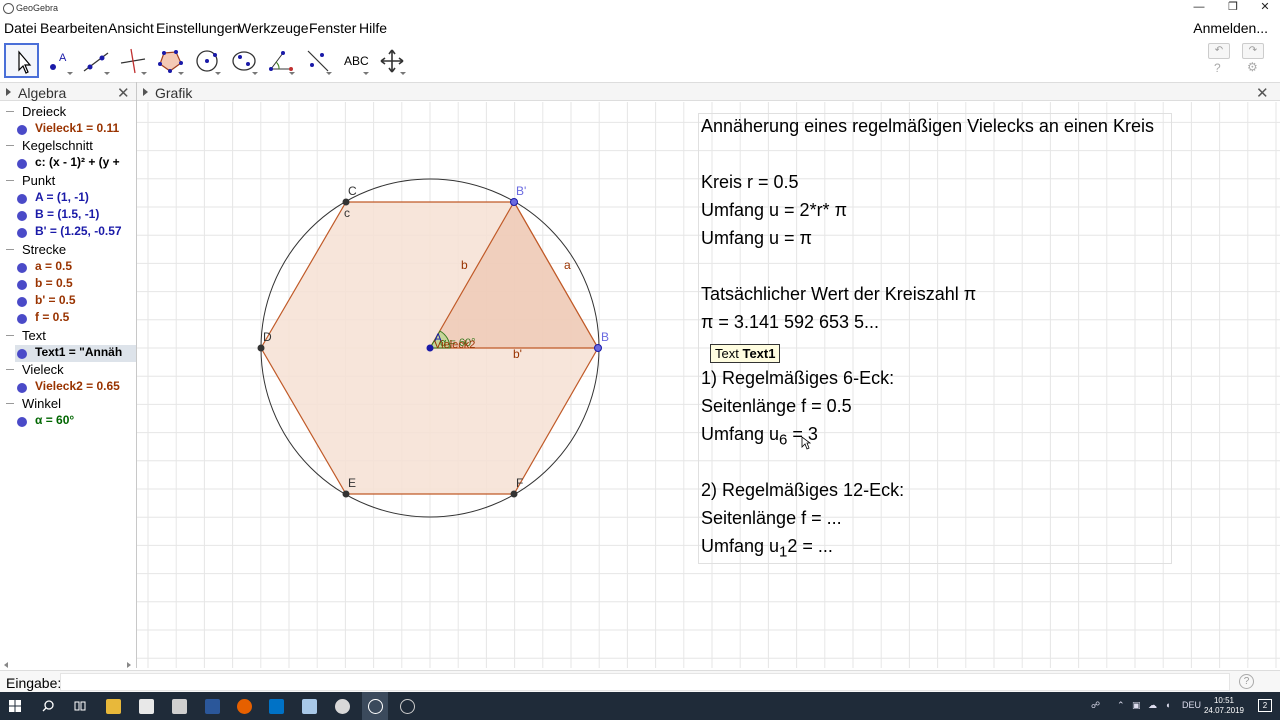  What do you see at coordinates (80, 706) in the screenshot?
I see `task-view-icon` at bounding box center [80, 706].